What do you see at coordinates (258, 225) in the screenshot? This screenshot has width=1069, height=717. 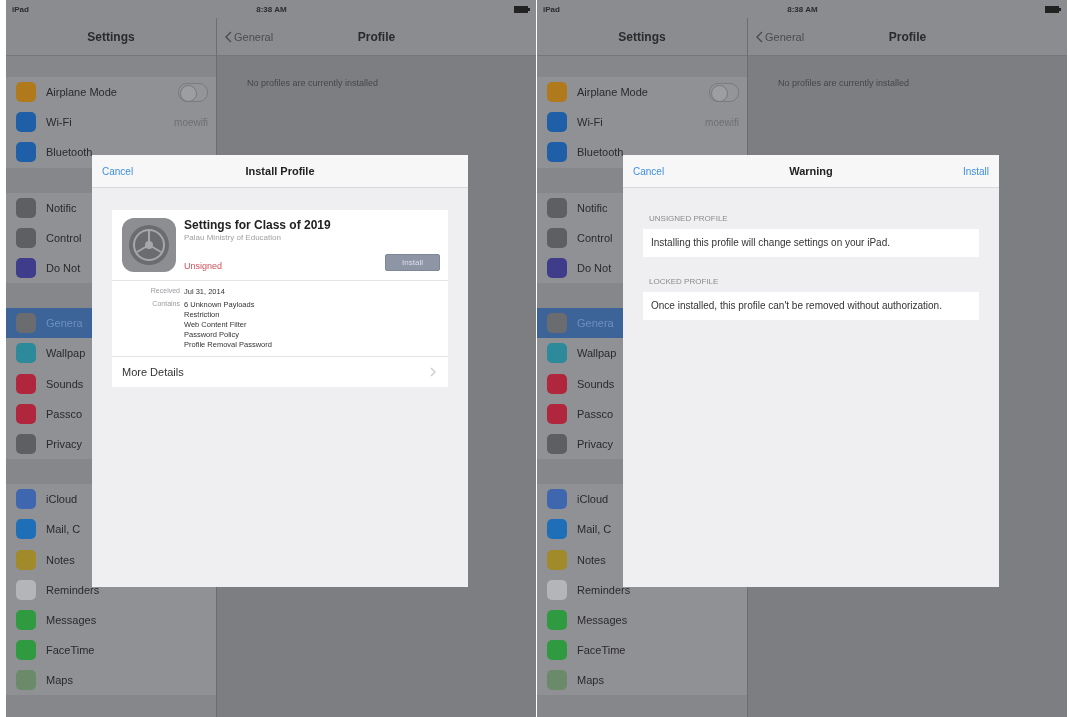 I see `profile-name: Settings for Class of 2019` at bounding box center [258, 225].